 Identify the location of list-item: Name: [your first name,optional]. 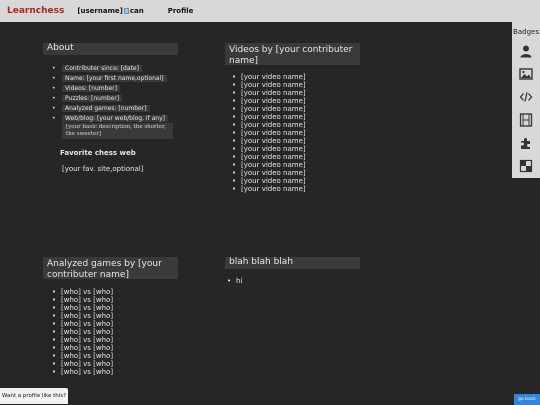
(116, 78).